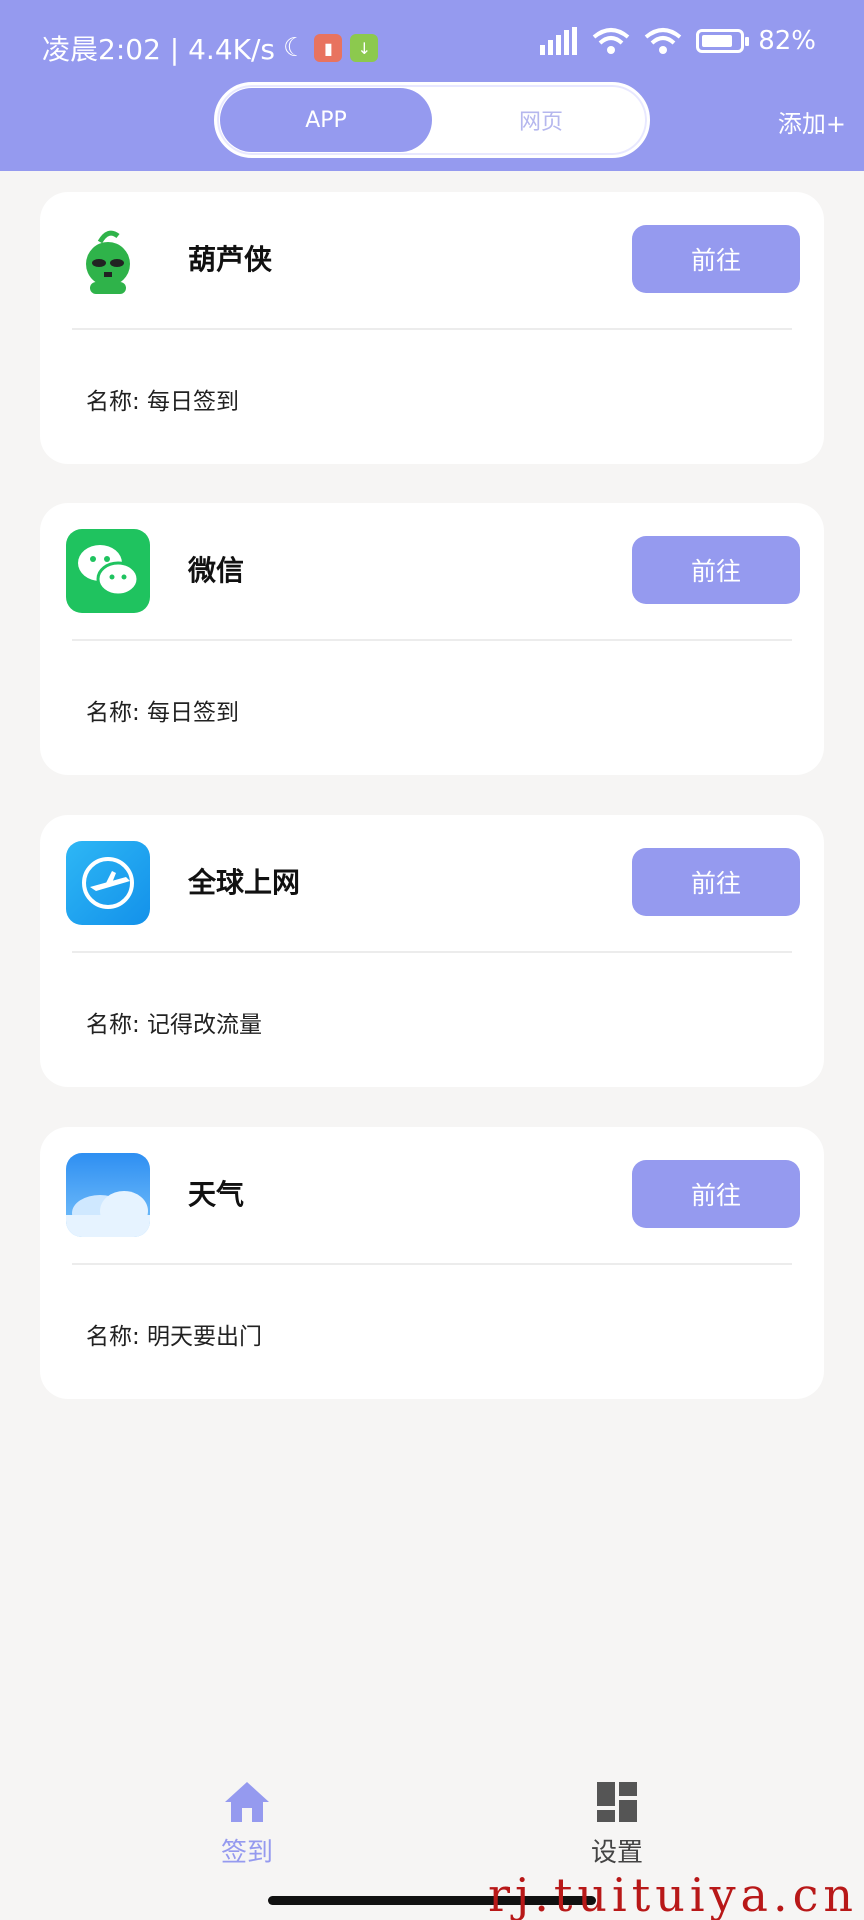 The height and width of the screenshot is (1920, 864). I want to click on task-detail: 名称: 明天要出门, so click(174, 1337).